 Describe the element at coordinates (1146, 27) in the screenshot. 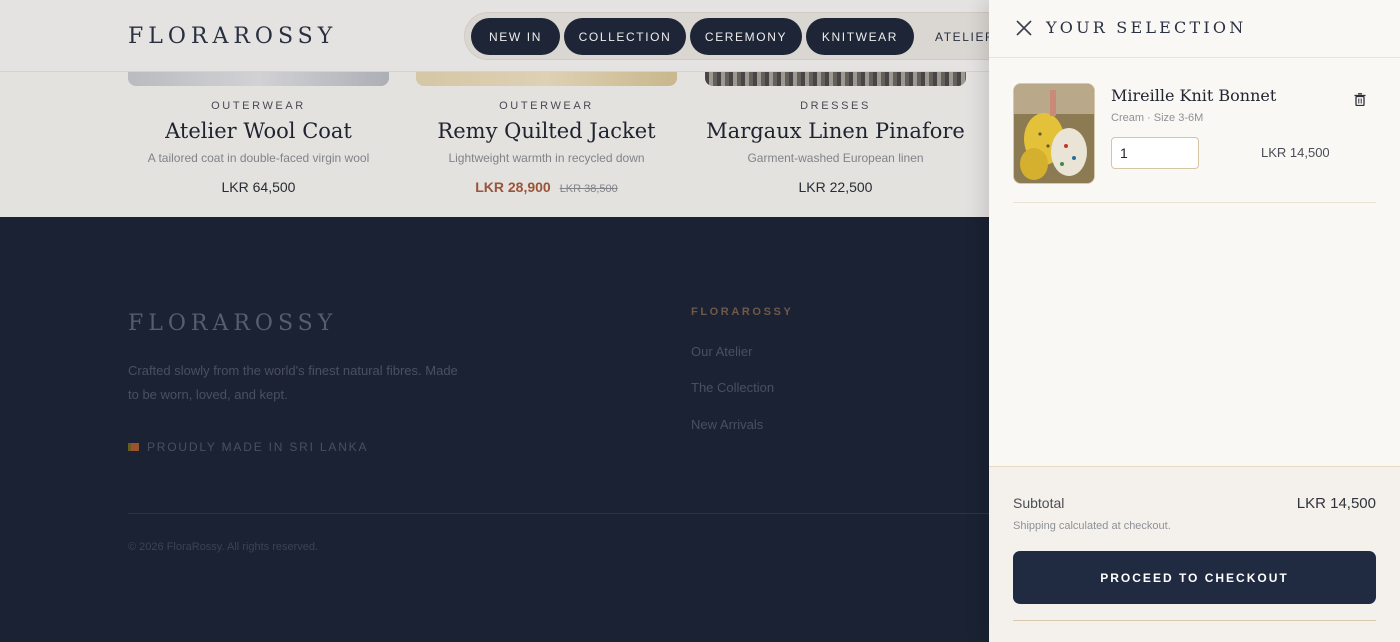

I see `drawer-title: YOUR SELECTION` at that location.